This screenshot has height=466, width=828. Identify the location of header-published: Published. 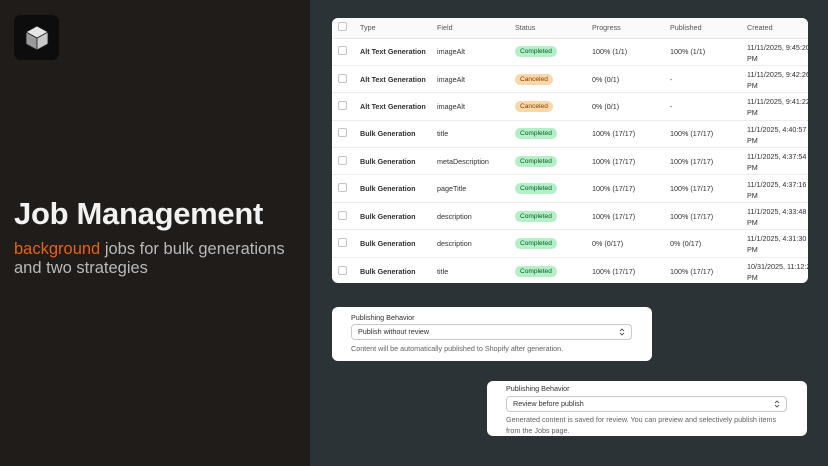
(708, 28).